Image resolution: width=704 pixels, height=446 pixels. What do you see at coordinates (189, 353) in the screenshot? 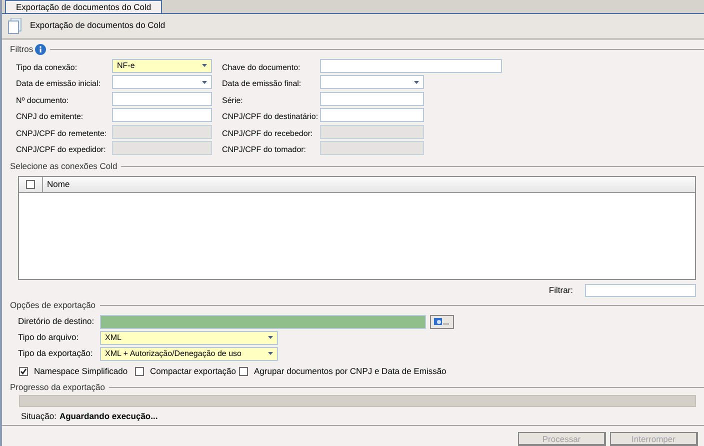
I see `dropdown-field: XML + Autorização/Denegação de uso` at bounding box center [189, 353].